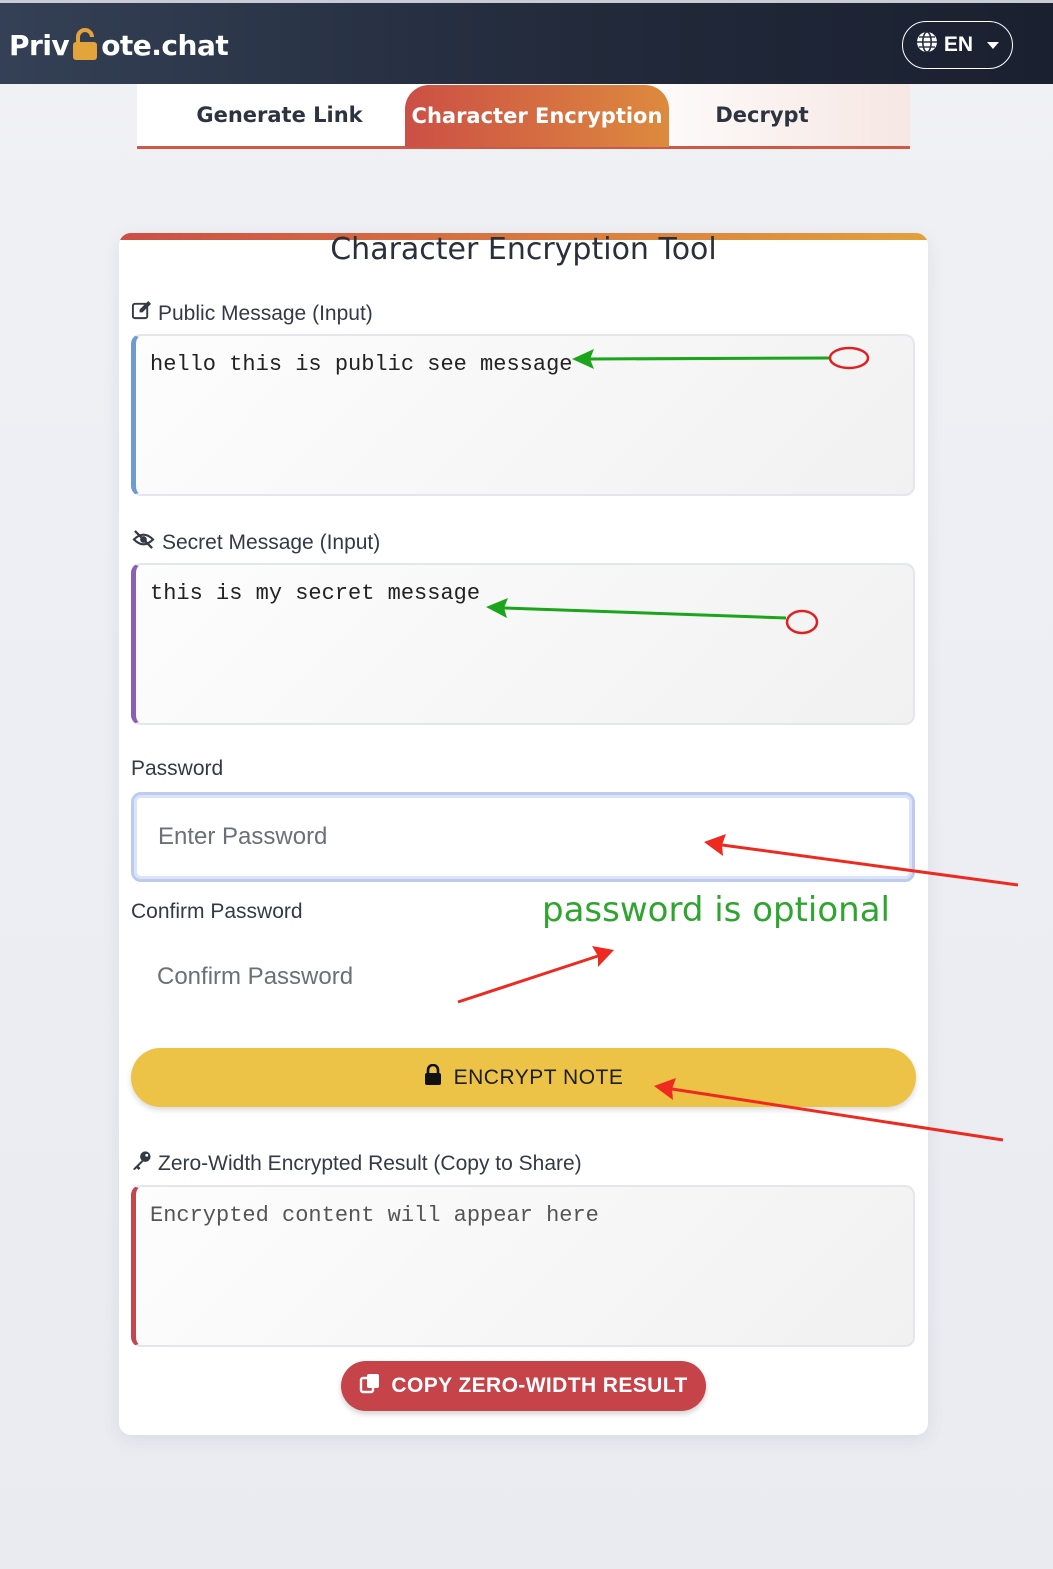 The height and width of the screenshot is (1569, 1053). Describe the element at coordinates (433, 1077) in the screenshot. I see `lock-icon` at that location.